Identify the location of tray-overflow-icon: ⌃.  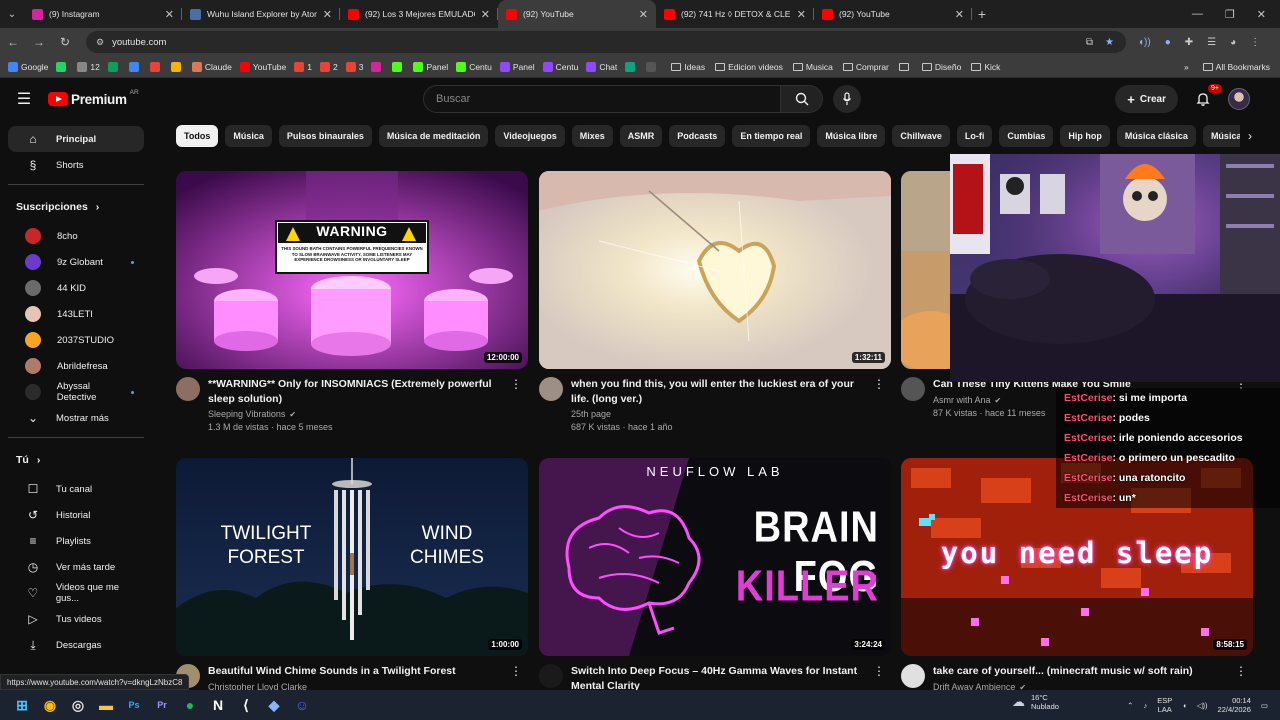
(1130, 705).